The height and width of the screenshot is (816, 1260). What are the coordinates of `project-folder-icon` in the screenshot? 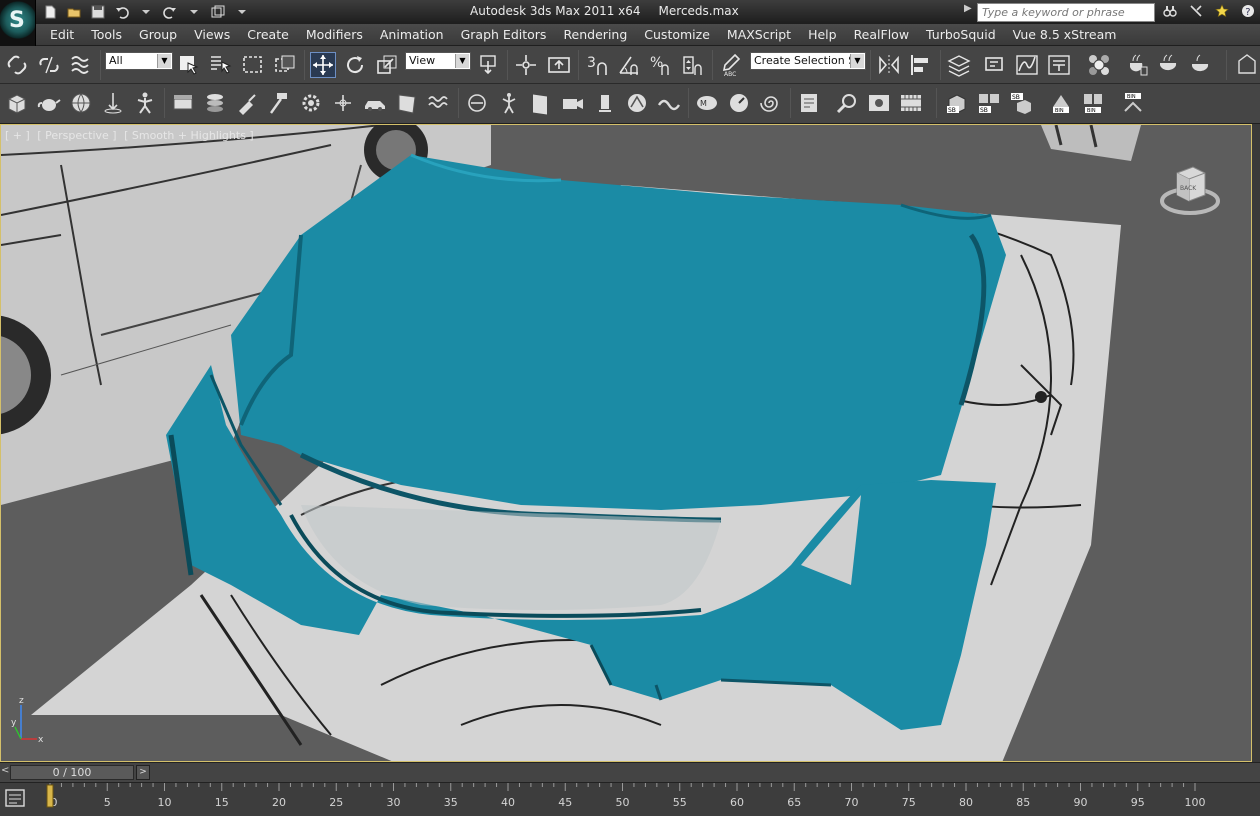 It's located at (218, 12).